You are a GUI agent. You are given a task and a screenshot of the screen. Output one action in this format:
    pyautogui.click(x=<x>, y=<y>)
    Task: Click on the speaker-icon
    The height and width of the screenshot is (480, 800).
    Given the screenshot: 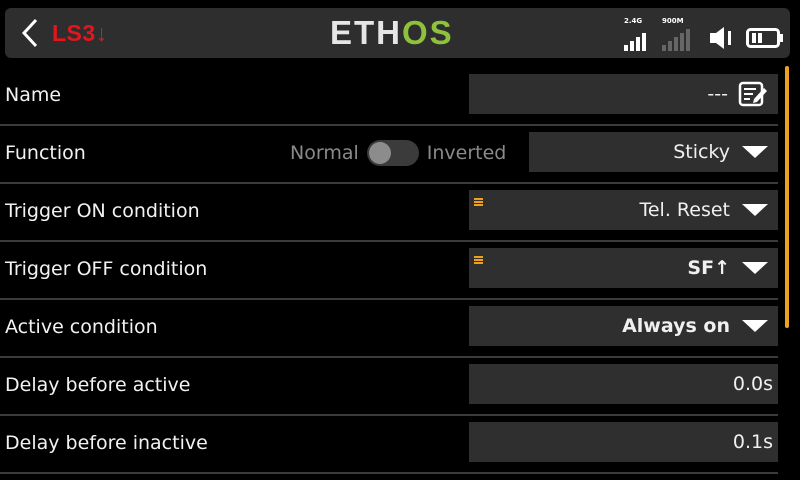 What is the action you would take?
    pyautogui.click(x=720, y=38)
    